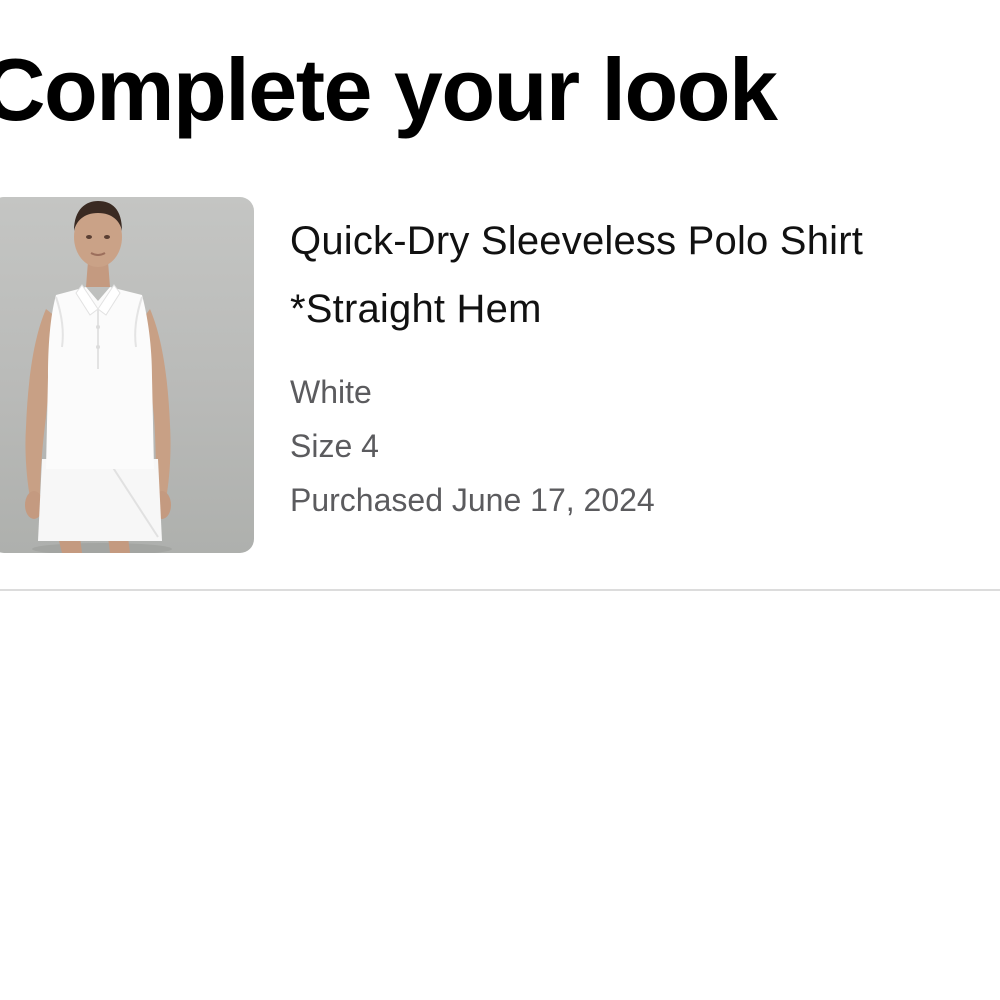 This screenshot has height=1000, width=1000. Describe the element at coordinates (334, 446) in the screenshot. I see `product-size: Size 4` at that location.